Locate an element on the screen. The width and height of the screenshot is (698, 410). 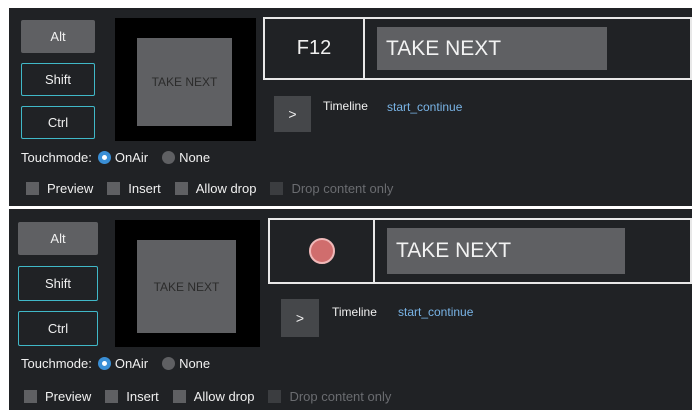
record-dot-icon is located at coordinates (321, 251).